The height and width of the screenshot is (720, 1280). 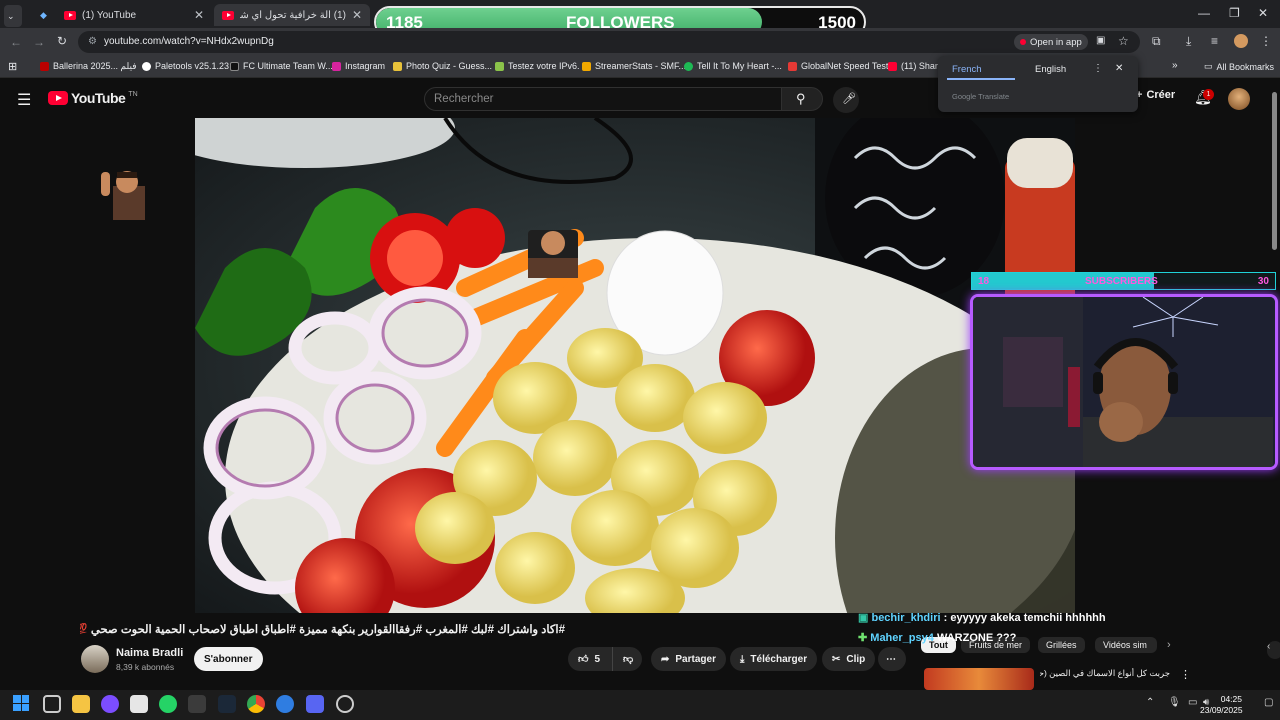 What do you see at coordinates (627, 659) in the screenshot?
I see `dislike-button: 👎︎` at bounding box center [627, 659].